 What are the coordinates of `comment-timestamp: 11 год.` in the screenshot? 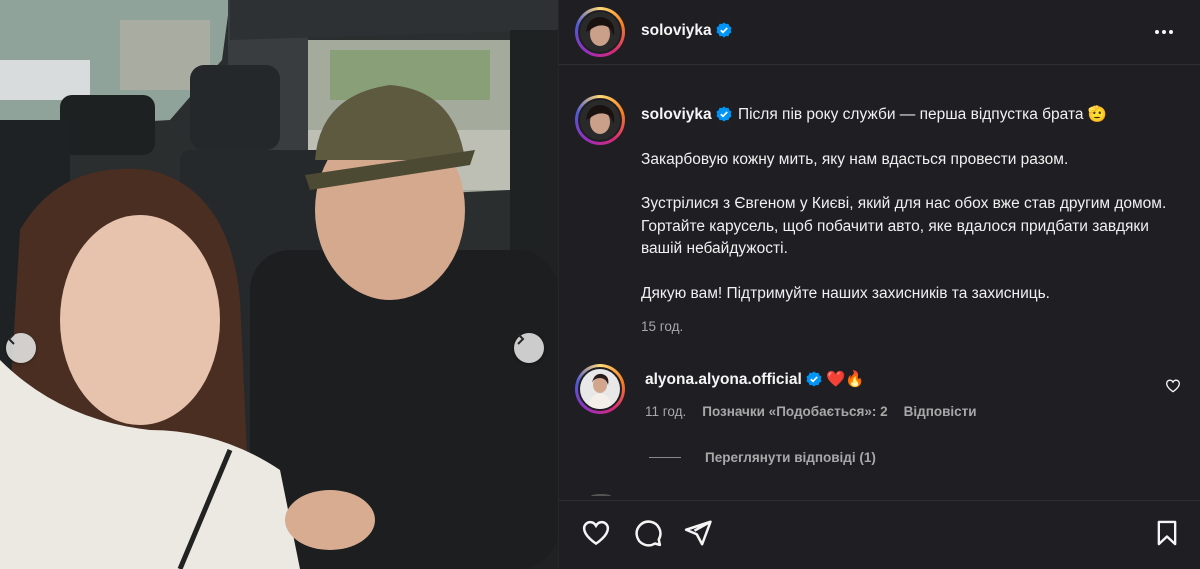 It's located at (665, 411).